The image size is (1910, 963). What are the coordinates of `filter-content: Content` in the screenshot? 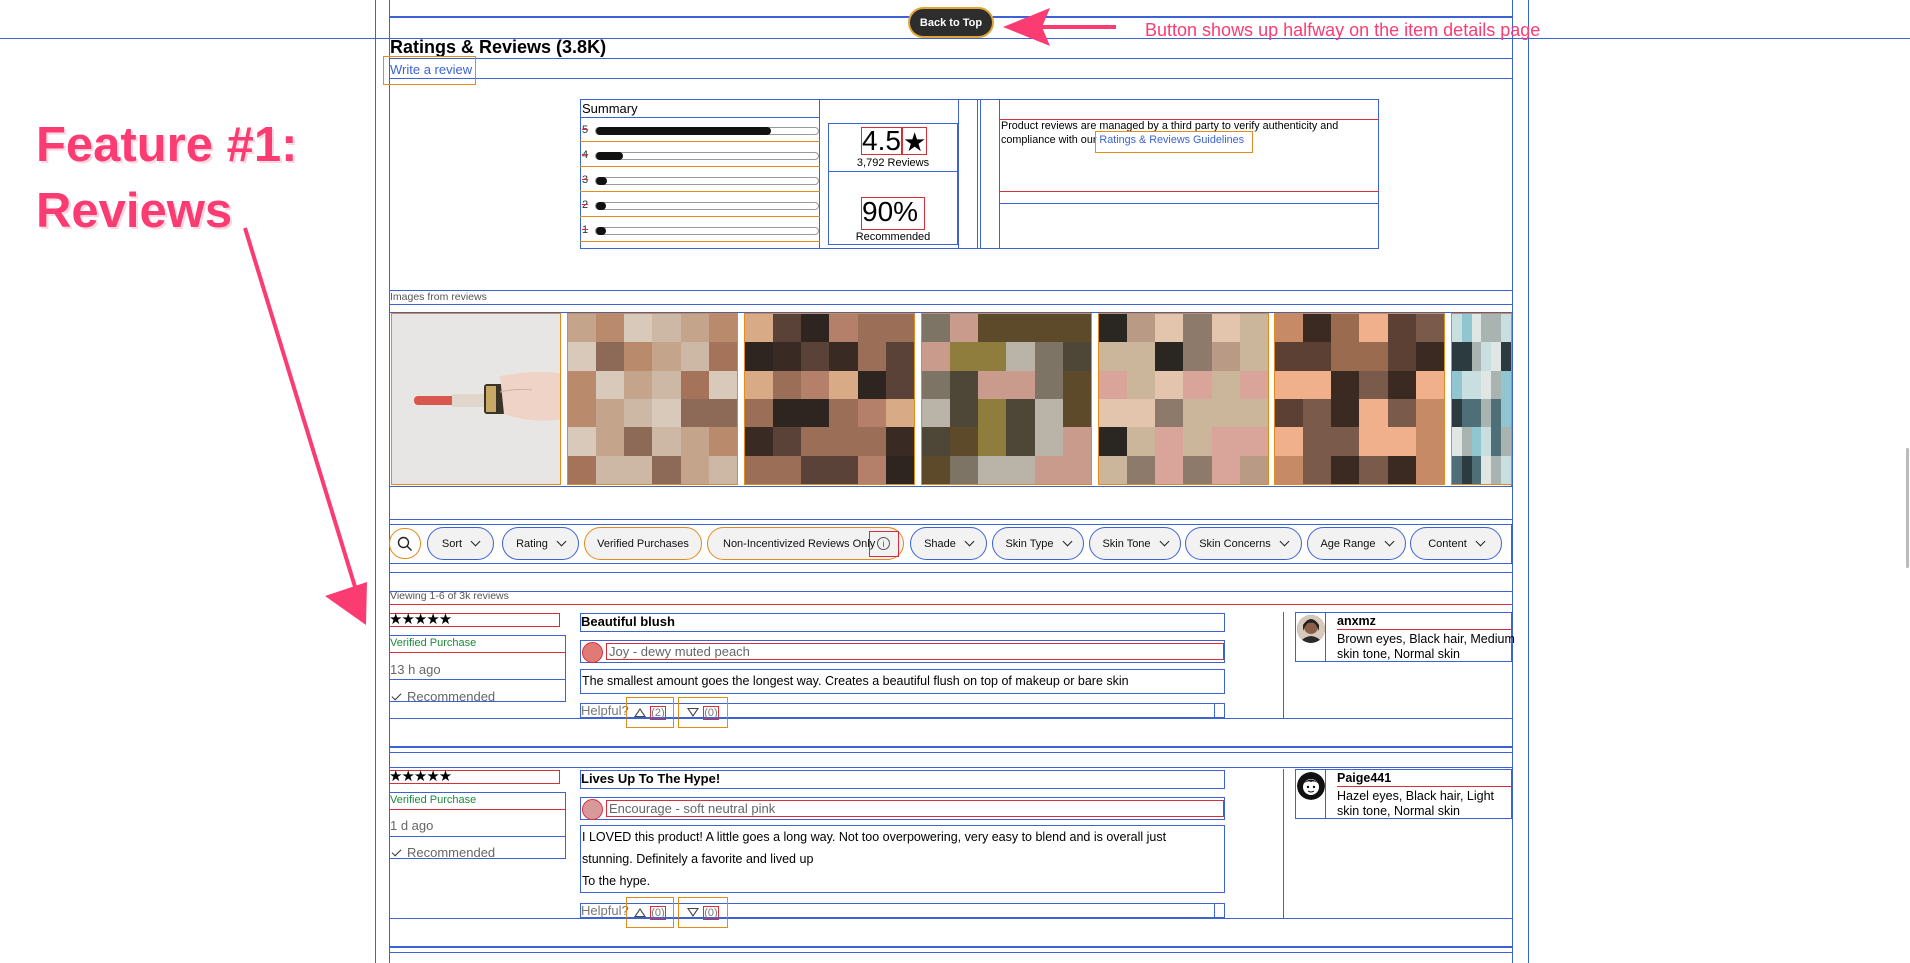 It's located at (1456, 543).